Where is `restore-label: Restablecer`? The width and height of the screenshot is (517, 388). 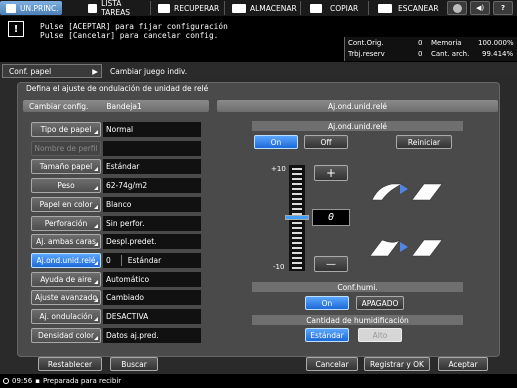
restore-label: Restablecer is located at coordinates (70, 364).